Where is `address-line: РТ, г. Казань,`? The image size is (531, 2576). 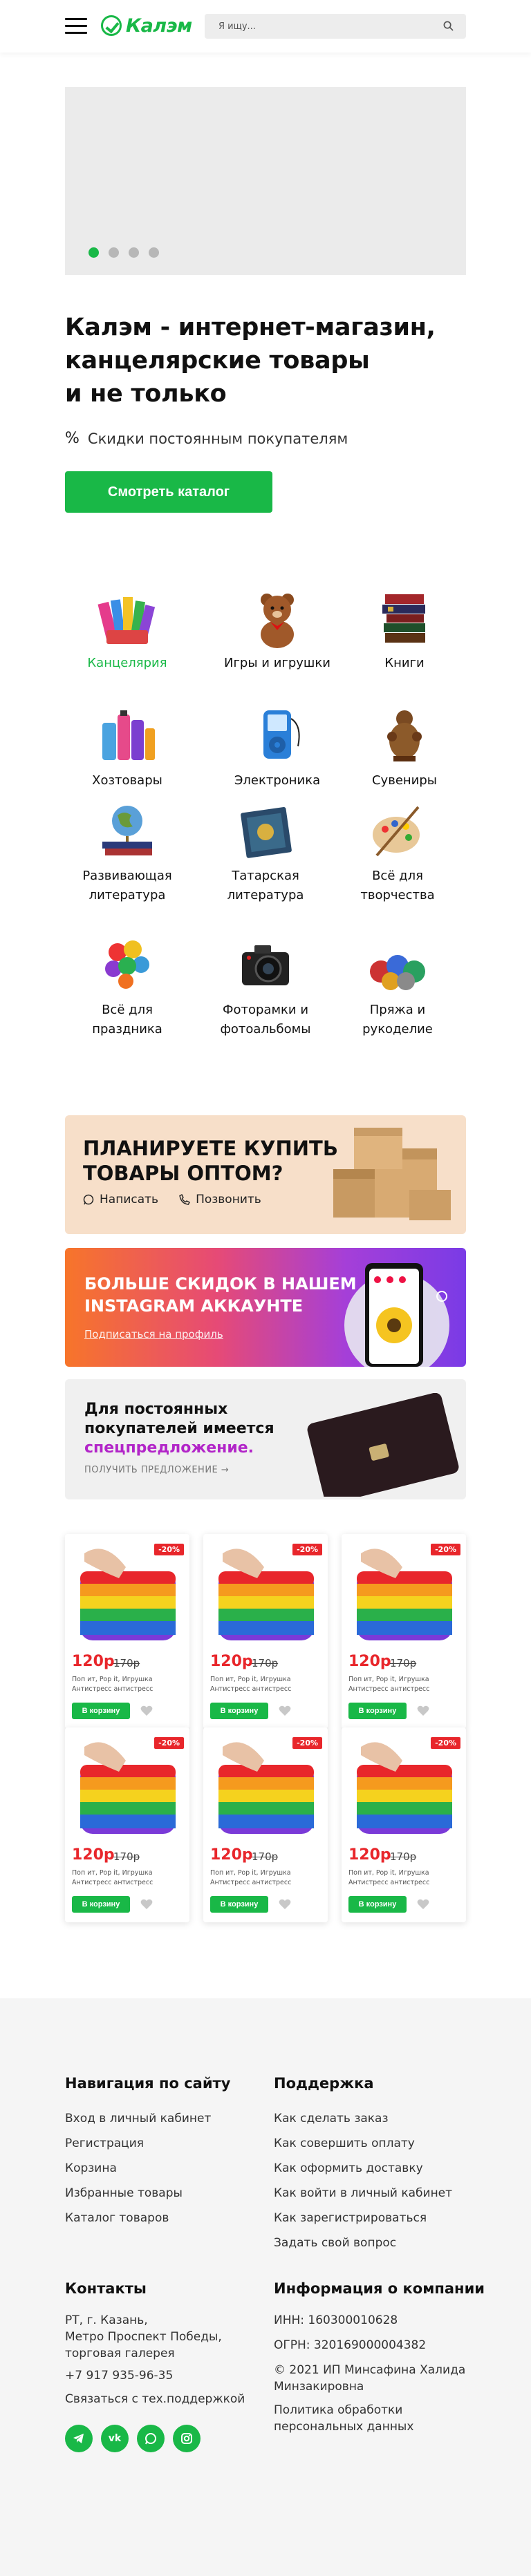 address-line: РТ, г. Казань, is located at coordinates (106, 2320).